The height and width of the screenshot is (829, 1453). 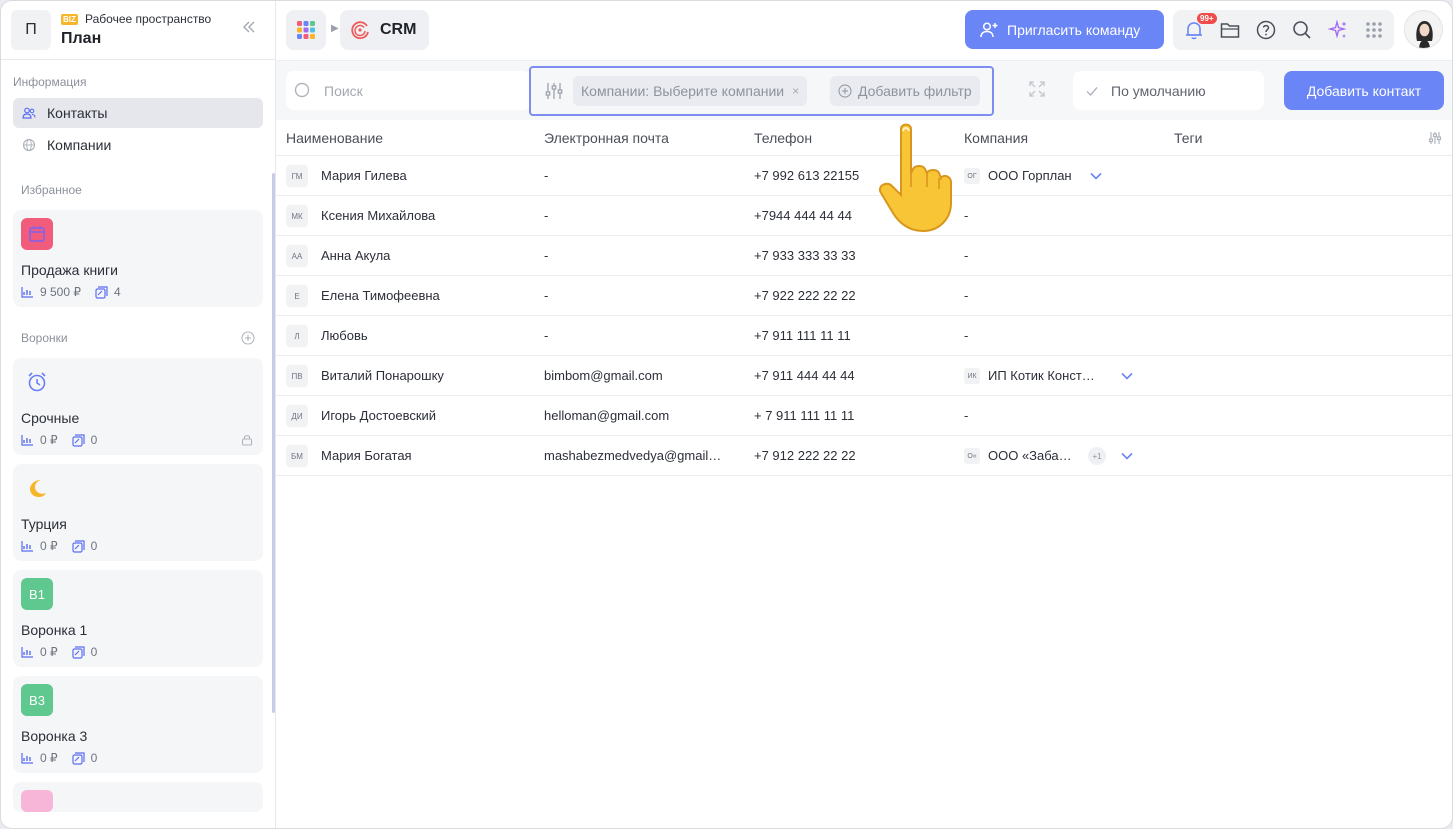 What do you see at coordinates (247, 441) in the screenshot?
I see `lock-icon` at bounding box center [247, 441].